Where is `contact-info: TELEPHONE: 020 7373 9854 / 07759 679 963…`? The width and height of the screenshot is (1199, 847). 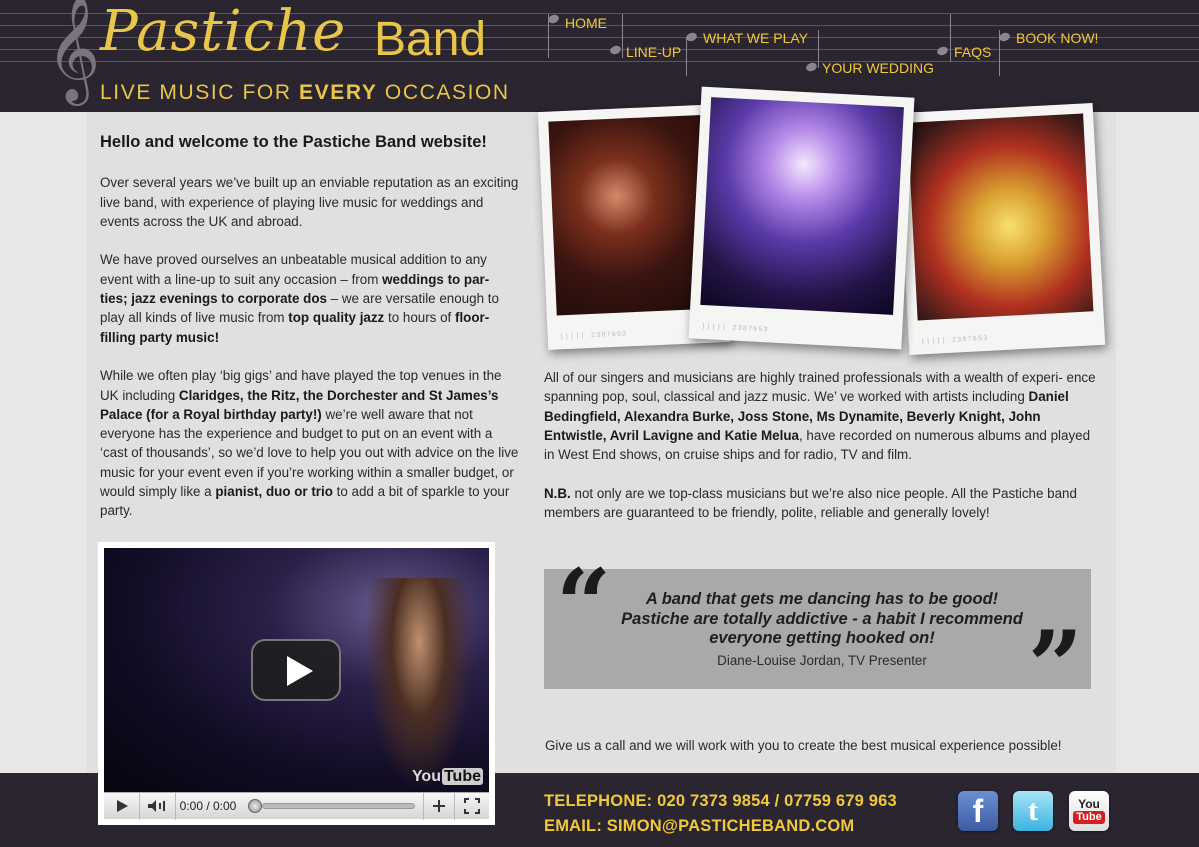 contact-info: TELEPHONE: 020 7373 9854 / 07759 679 963… is located at coordinates (720, 813).